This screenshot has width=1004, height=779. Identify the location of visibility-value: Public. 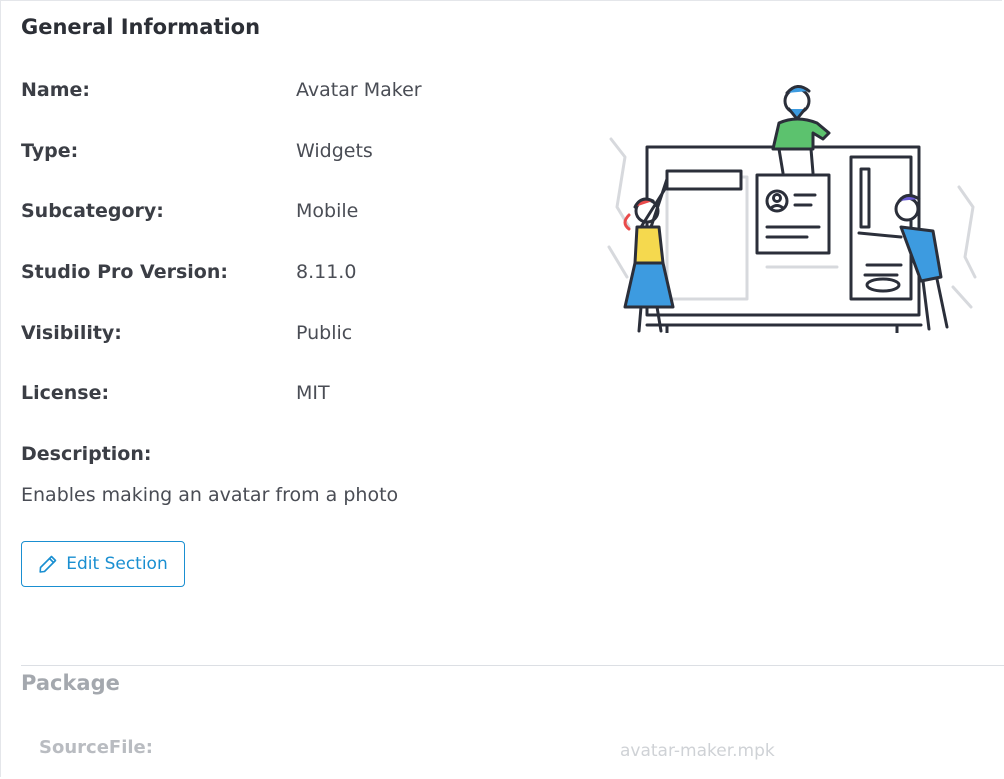
(324, 333).